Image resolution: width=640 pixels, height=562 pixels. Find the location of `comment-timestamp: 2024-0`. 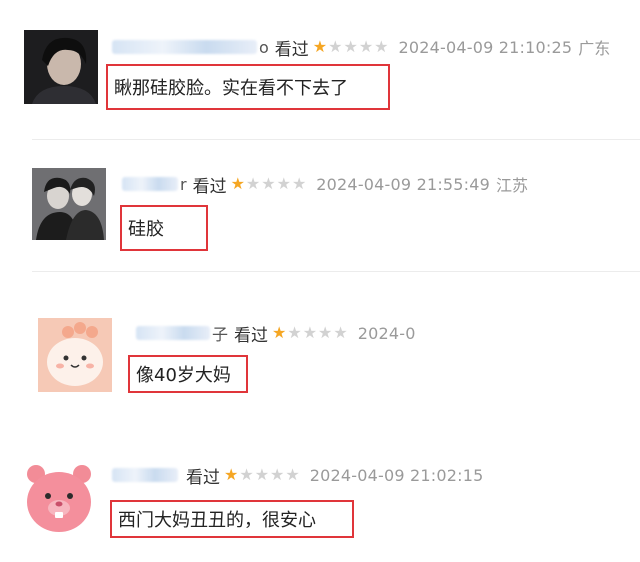

comment-timestamp: 2024-0 is located at coordinates (386, 333).